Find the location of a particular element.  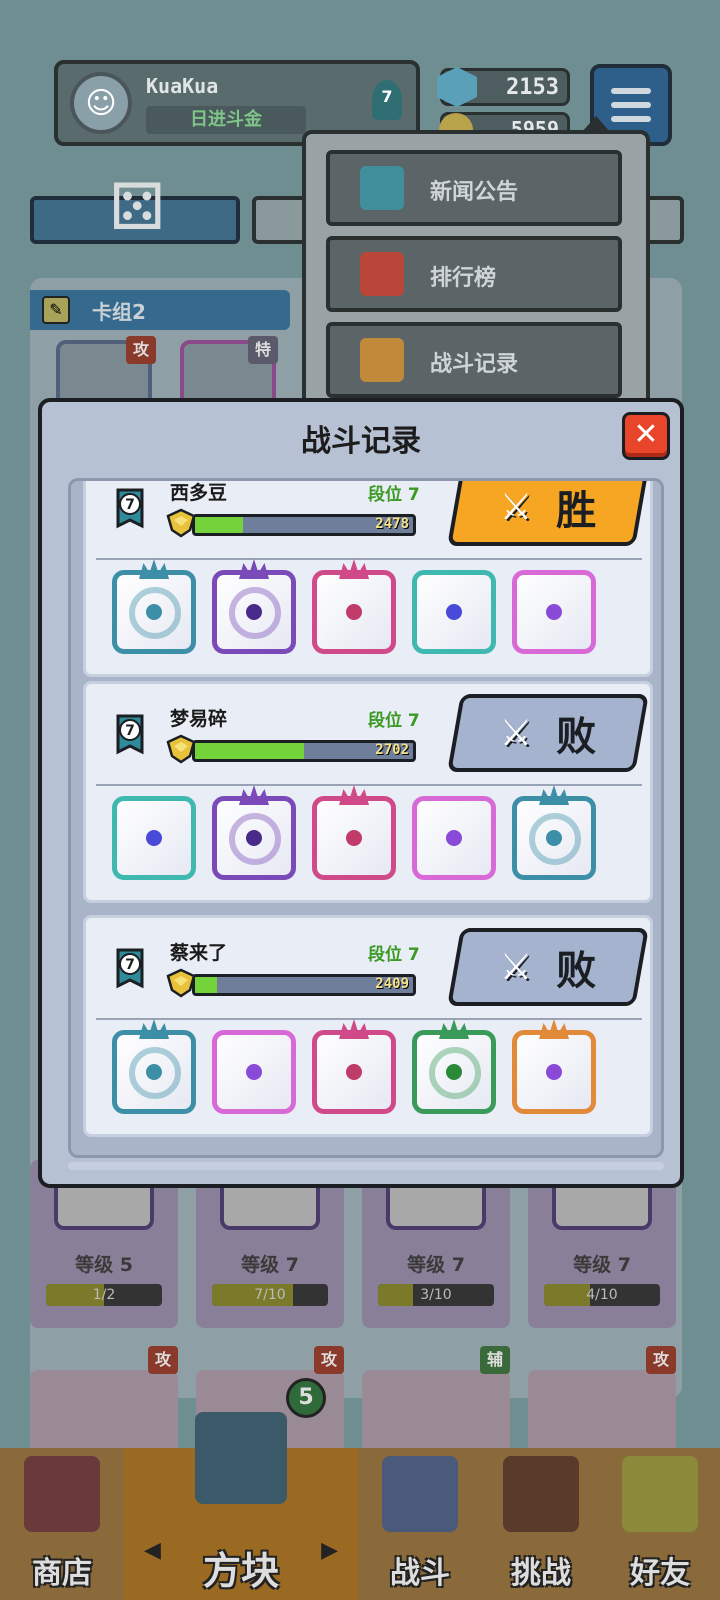

battle-icon is located at coordinates (420, 1494).